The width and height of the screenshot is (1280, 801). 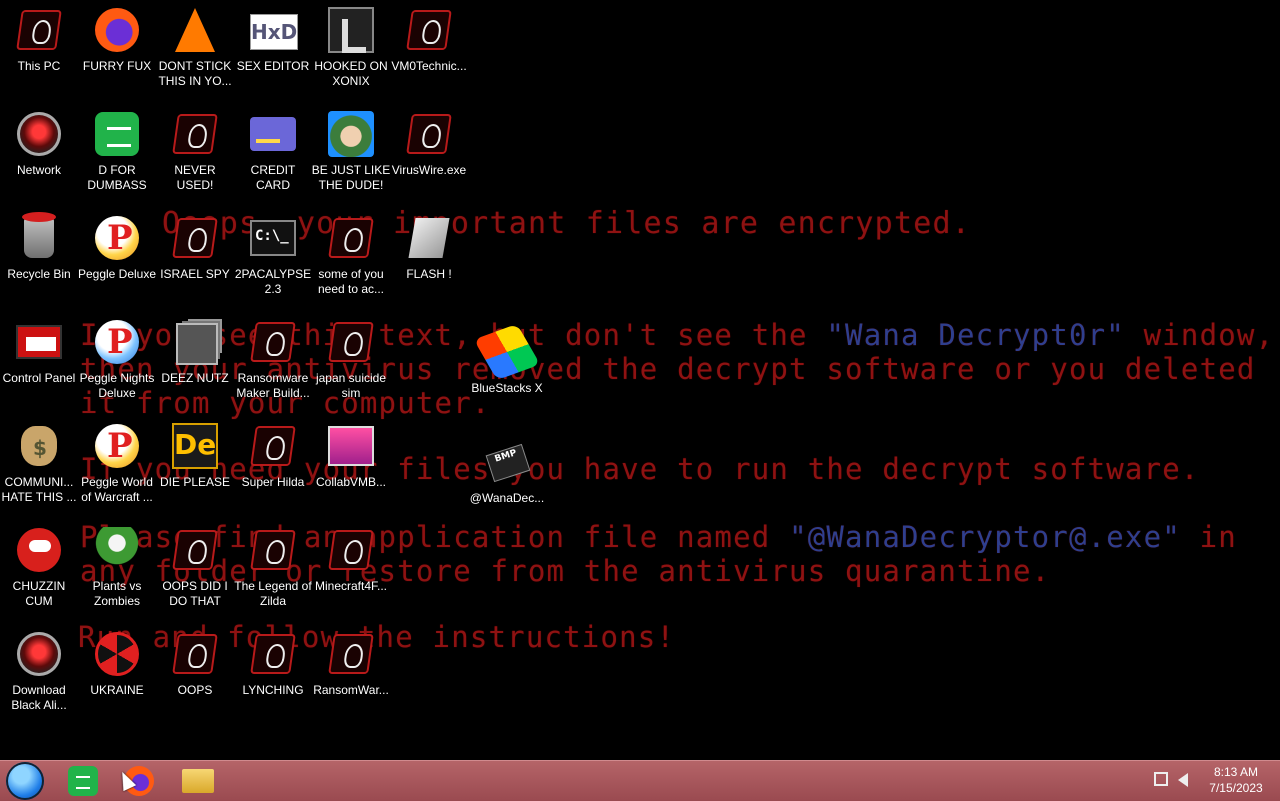 I want to click on flash-icon, so click(x=429, y=238).